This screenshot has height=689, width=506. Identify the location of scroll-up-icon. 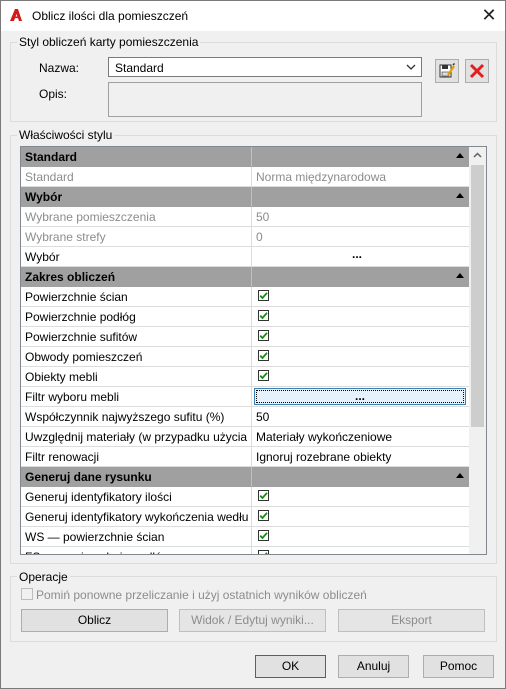
(477, 155).